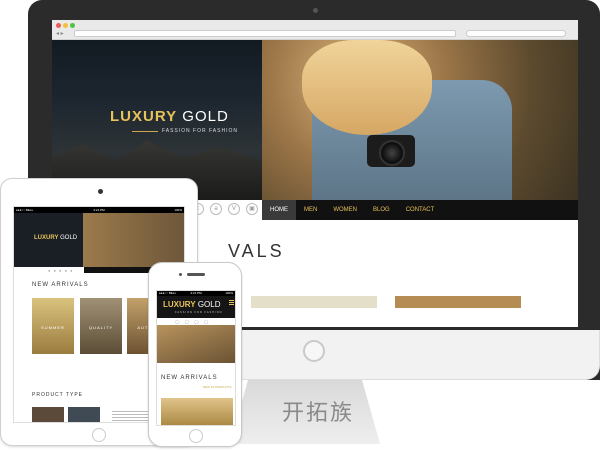  I want to click on photo-hair, so click(367, 87).